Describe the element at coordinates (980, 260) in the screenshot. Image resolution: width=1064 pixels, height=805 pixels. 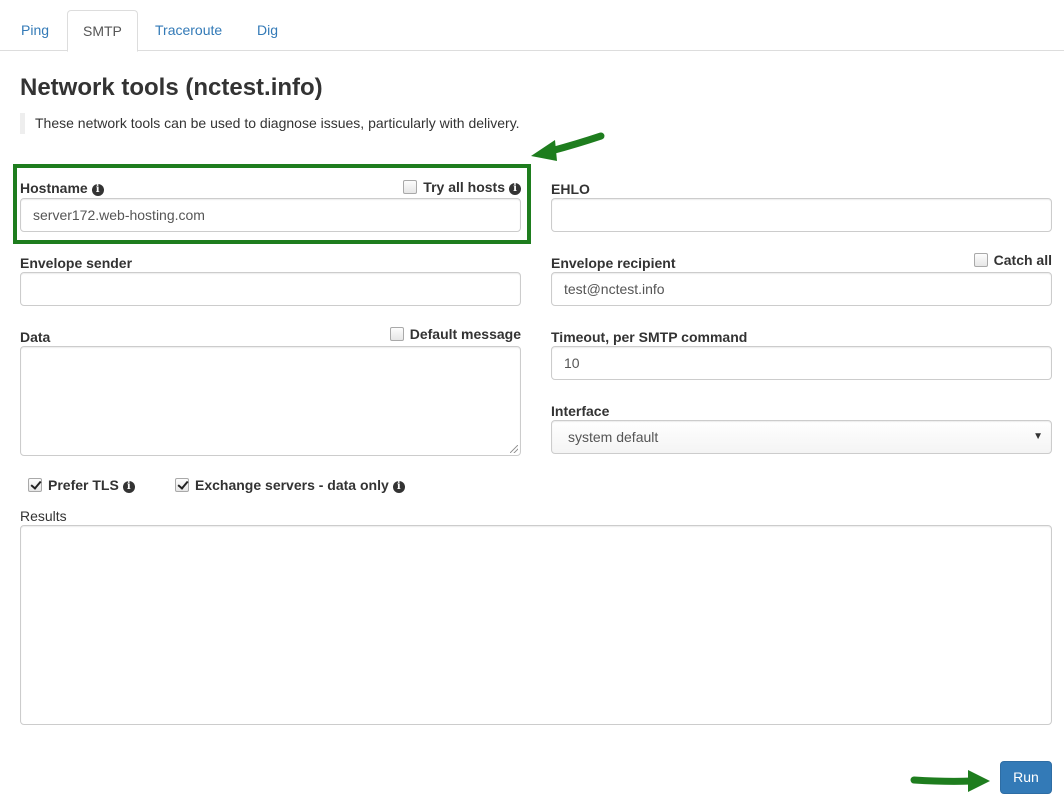
I see `catch-all-box` at that location.